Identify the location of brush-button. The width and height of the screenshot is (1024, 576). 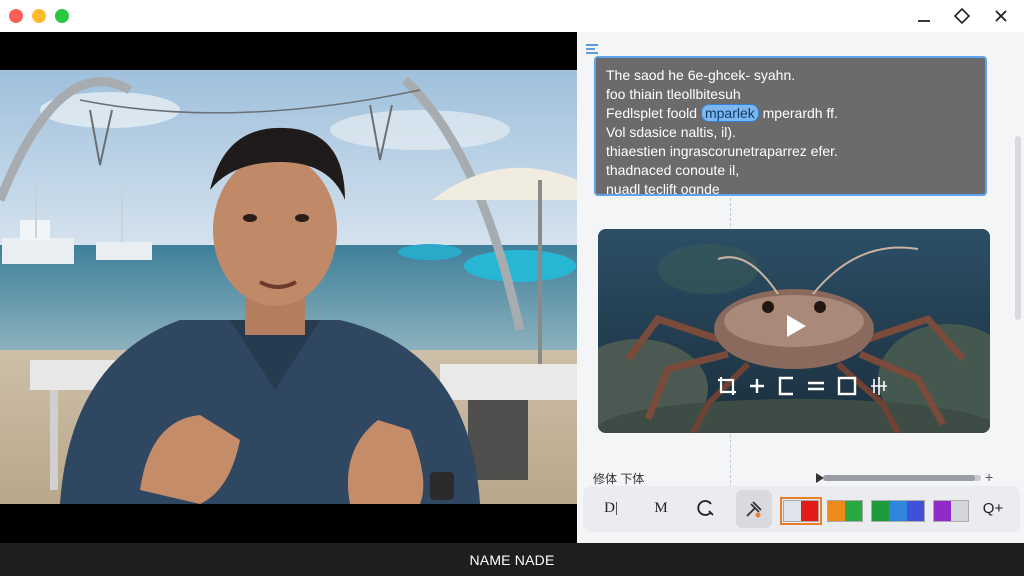
(754, 509).